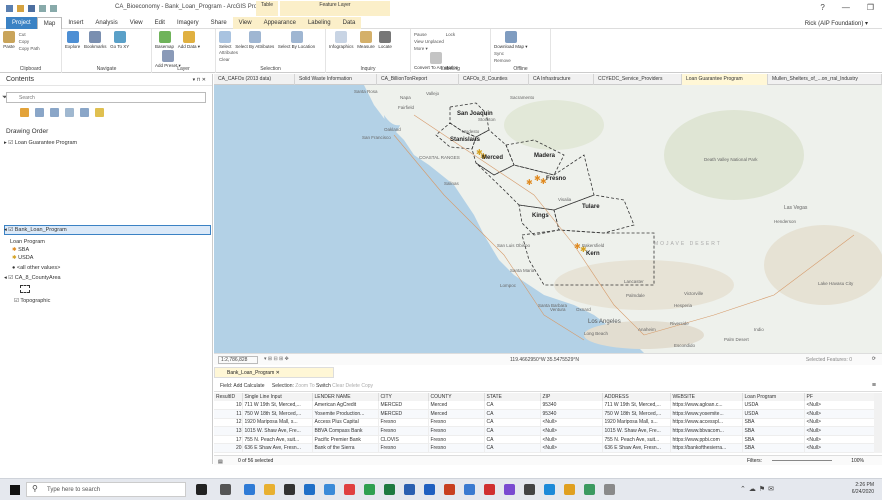  Describe the element at coordinates (29, 48) in the screenshot. I see `copy-path-button: Copy Path` at that location.